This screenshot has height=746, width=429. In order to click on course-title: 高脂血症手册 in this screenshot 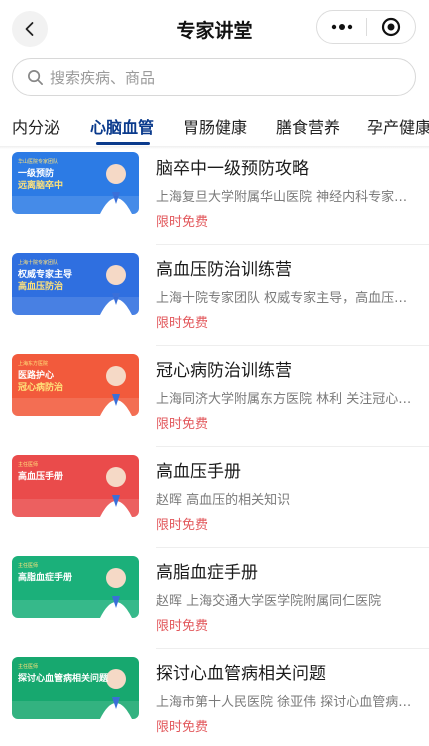, I will do `click(207, 573)`.